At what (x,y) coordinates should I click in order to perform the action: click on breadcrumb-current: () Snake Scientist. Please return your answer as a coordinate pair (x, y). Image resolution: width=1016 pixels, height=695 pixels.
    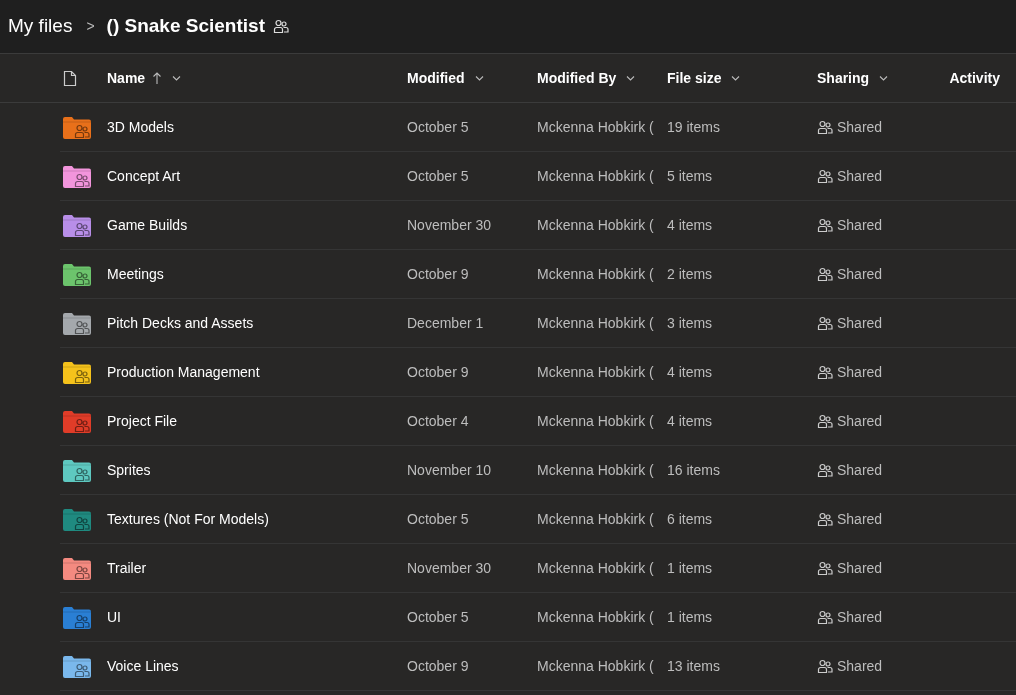
    Looking at the image, I should click on (185, 26).